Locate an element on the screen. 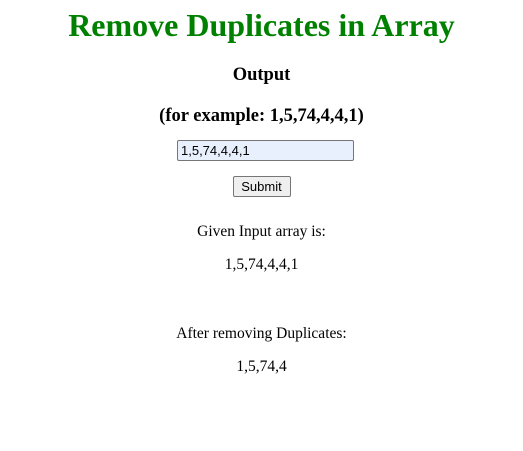  after-removing-label: After removing Duplicates: is located at coordinates (261, 333).